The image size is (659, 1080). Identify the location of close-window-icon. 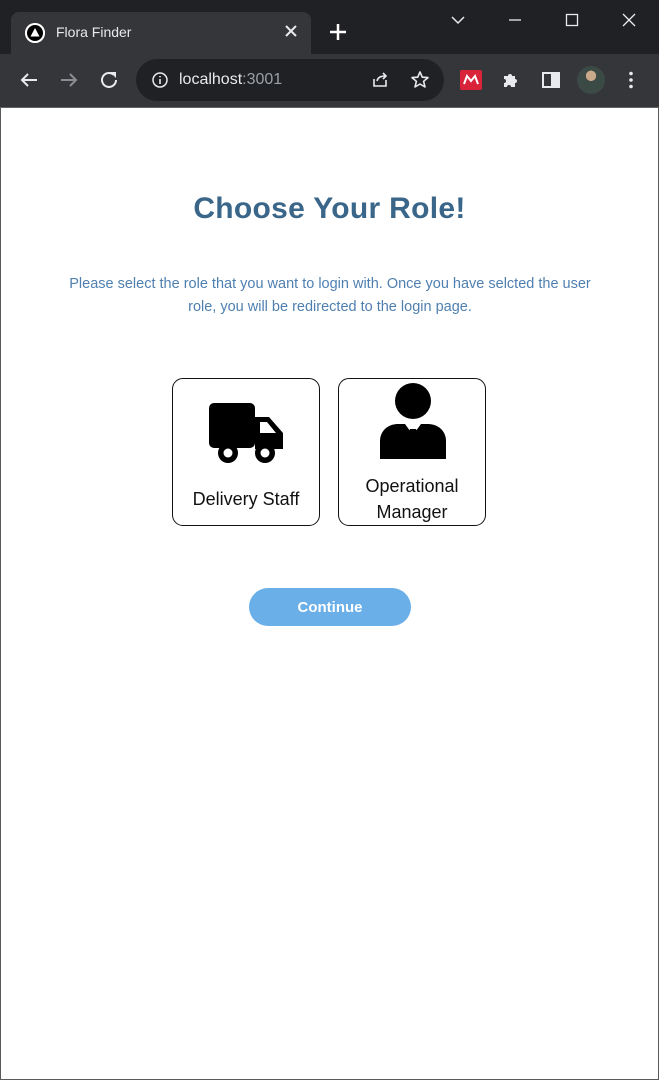
(629, 20).